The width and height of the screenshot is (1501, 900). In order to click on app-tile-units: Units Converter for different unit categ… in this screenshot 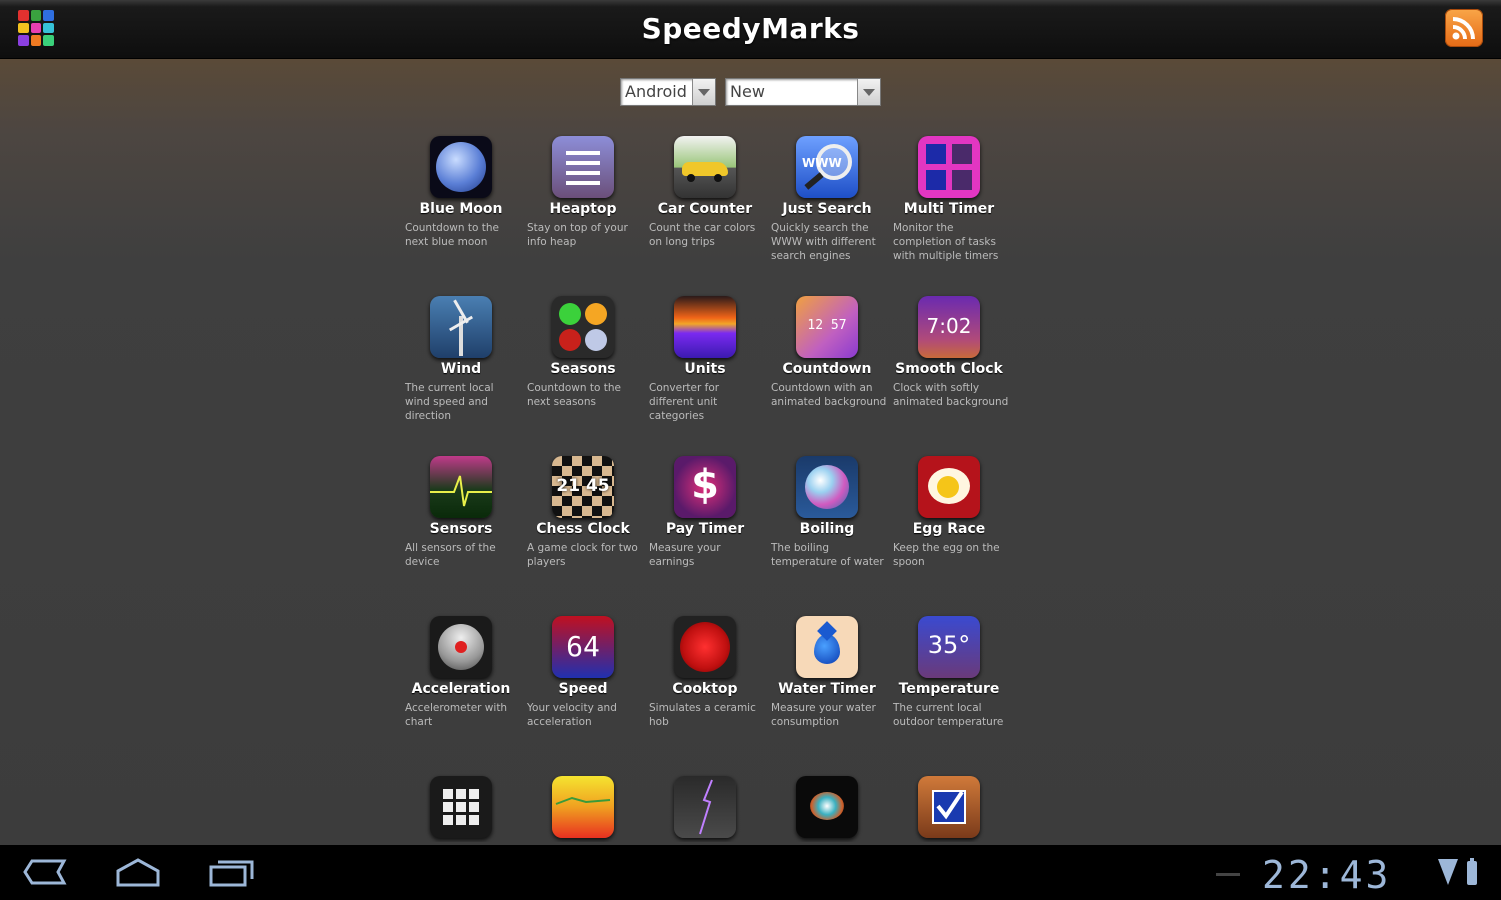, I will do `click(705, 369)`.